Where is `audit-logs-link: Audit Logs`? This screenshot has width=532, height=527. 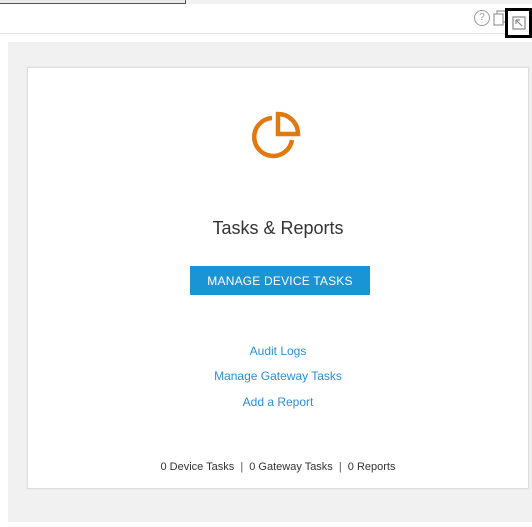 audit-logs-link: Audit Logs is located at coordinates (278, 351).